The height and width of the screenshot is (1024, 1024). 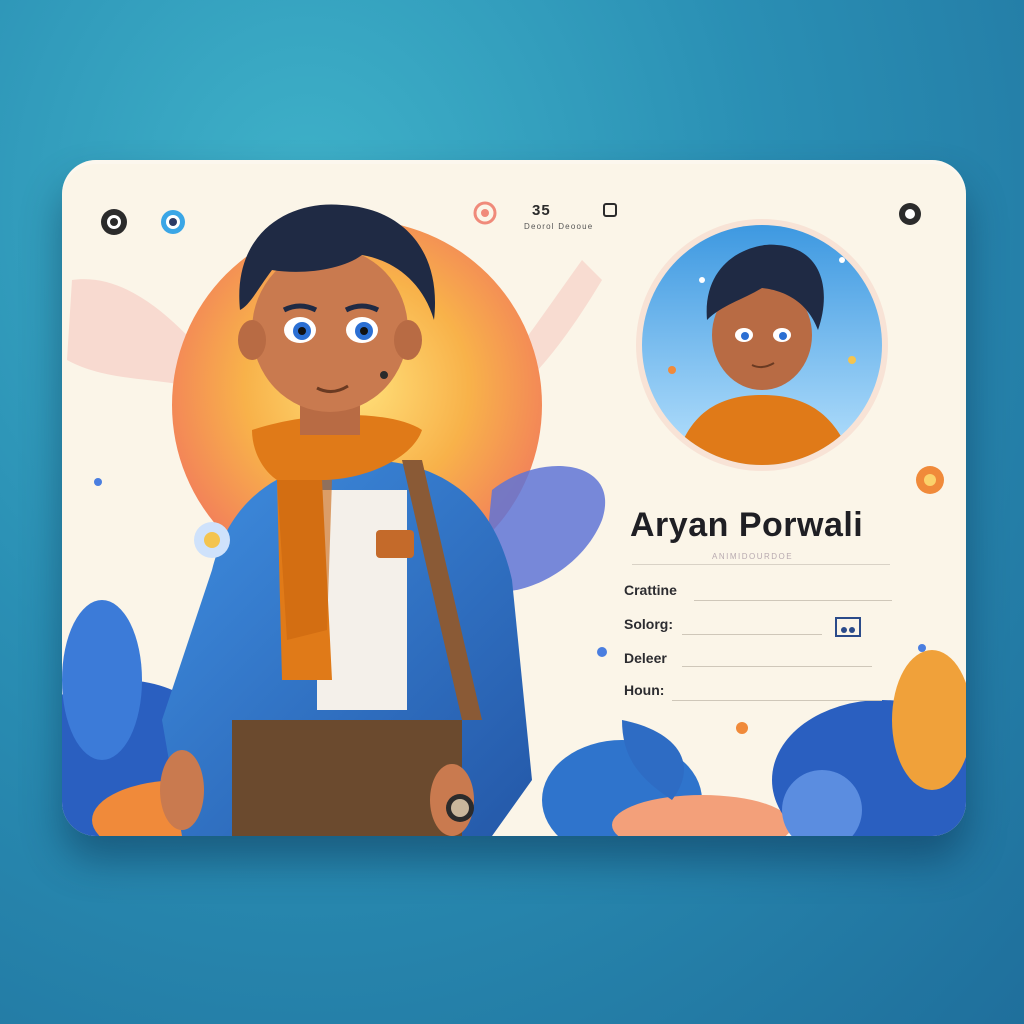 I want to click on name-divider, so click(x=761, y=564).